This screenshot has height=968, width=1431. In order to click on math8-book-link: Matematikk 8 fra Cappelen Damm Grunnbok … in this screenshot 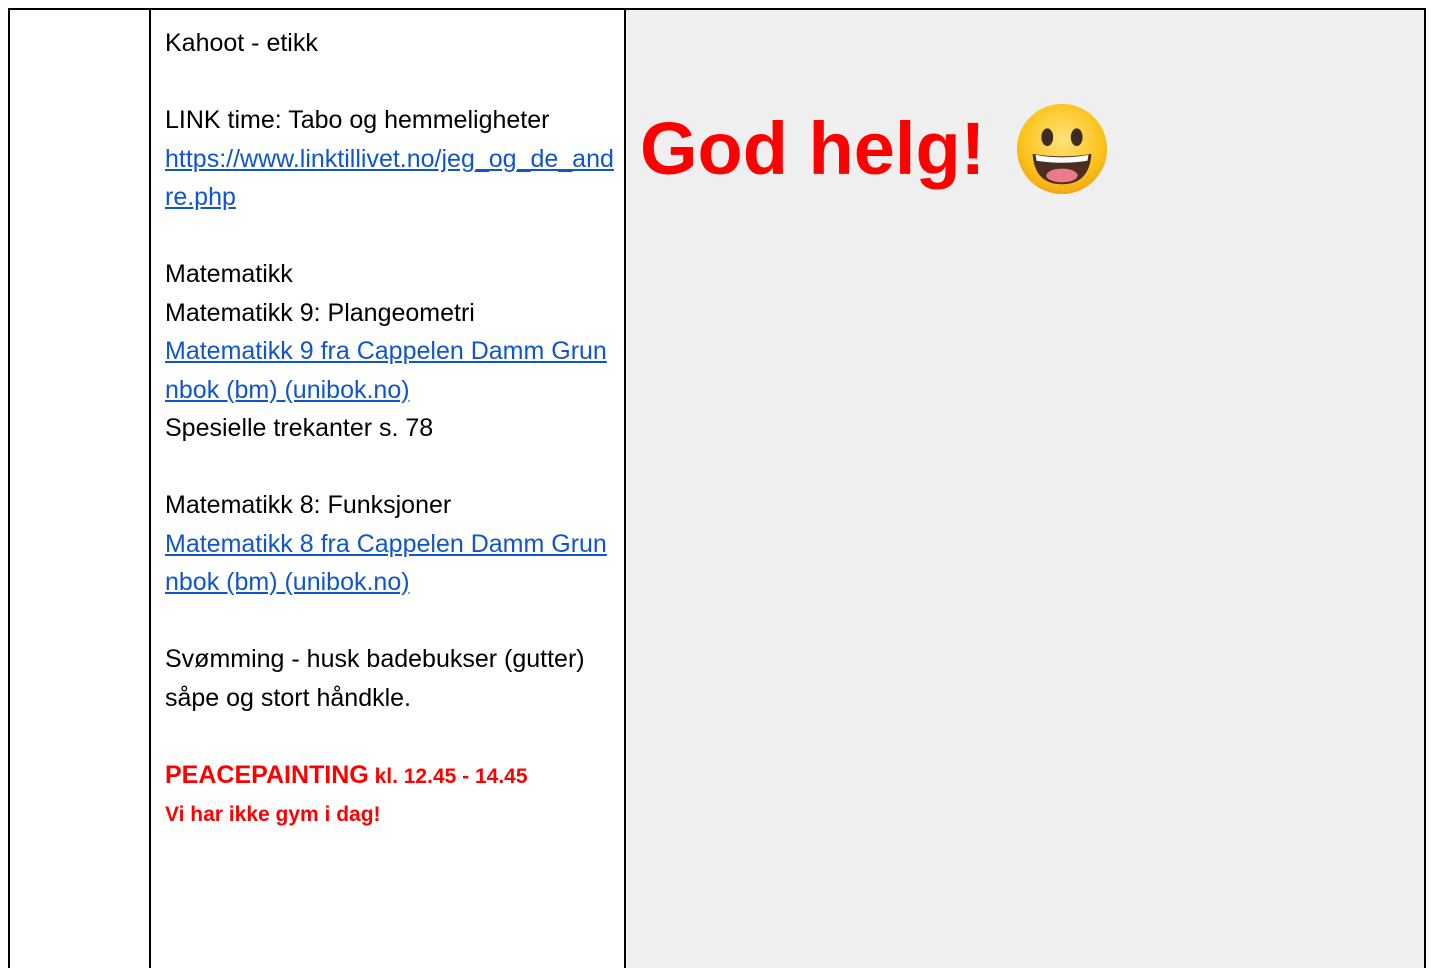, I will do `click(386, 563)`.